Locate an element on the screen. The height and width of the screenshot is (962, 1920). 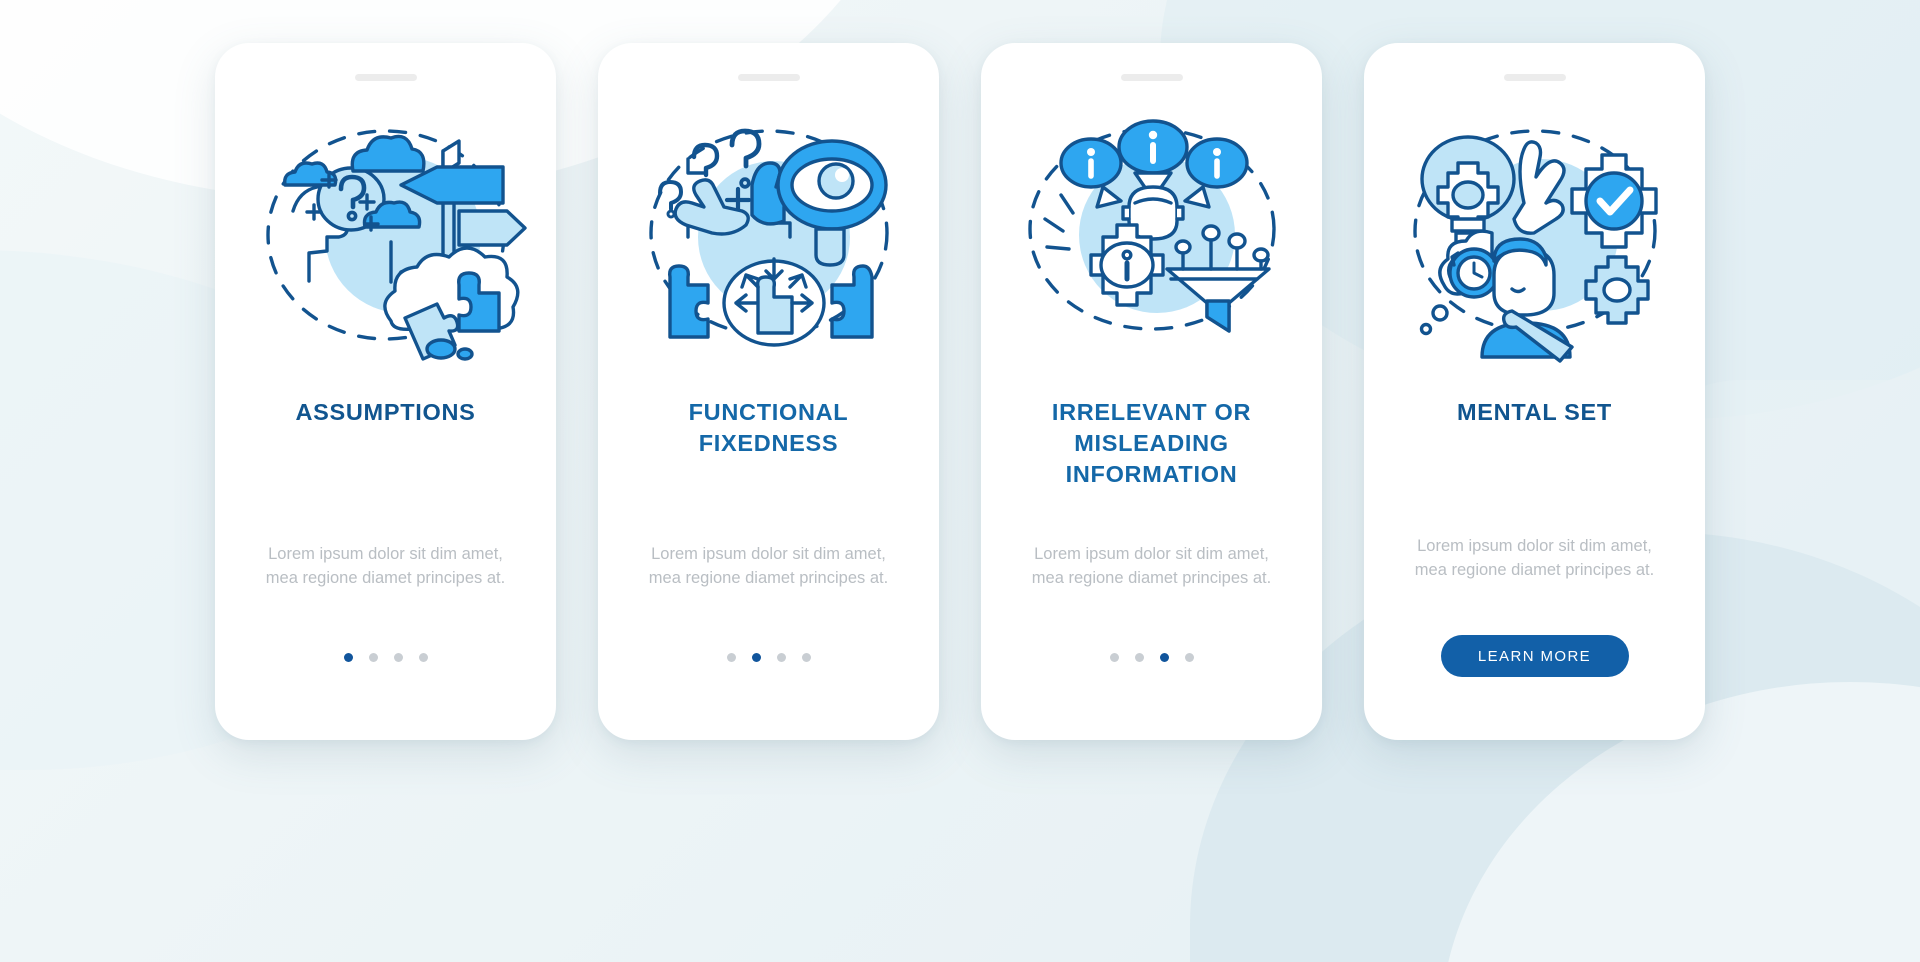
mental-set-illustration is located at coordinates (1535, 246).